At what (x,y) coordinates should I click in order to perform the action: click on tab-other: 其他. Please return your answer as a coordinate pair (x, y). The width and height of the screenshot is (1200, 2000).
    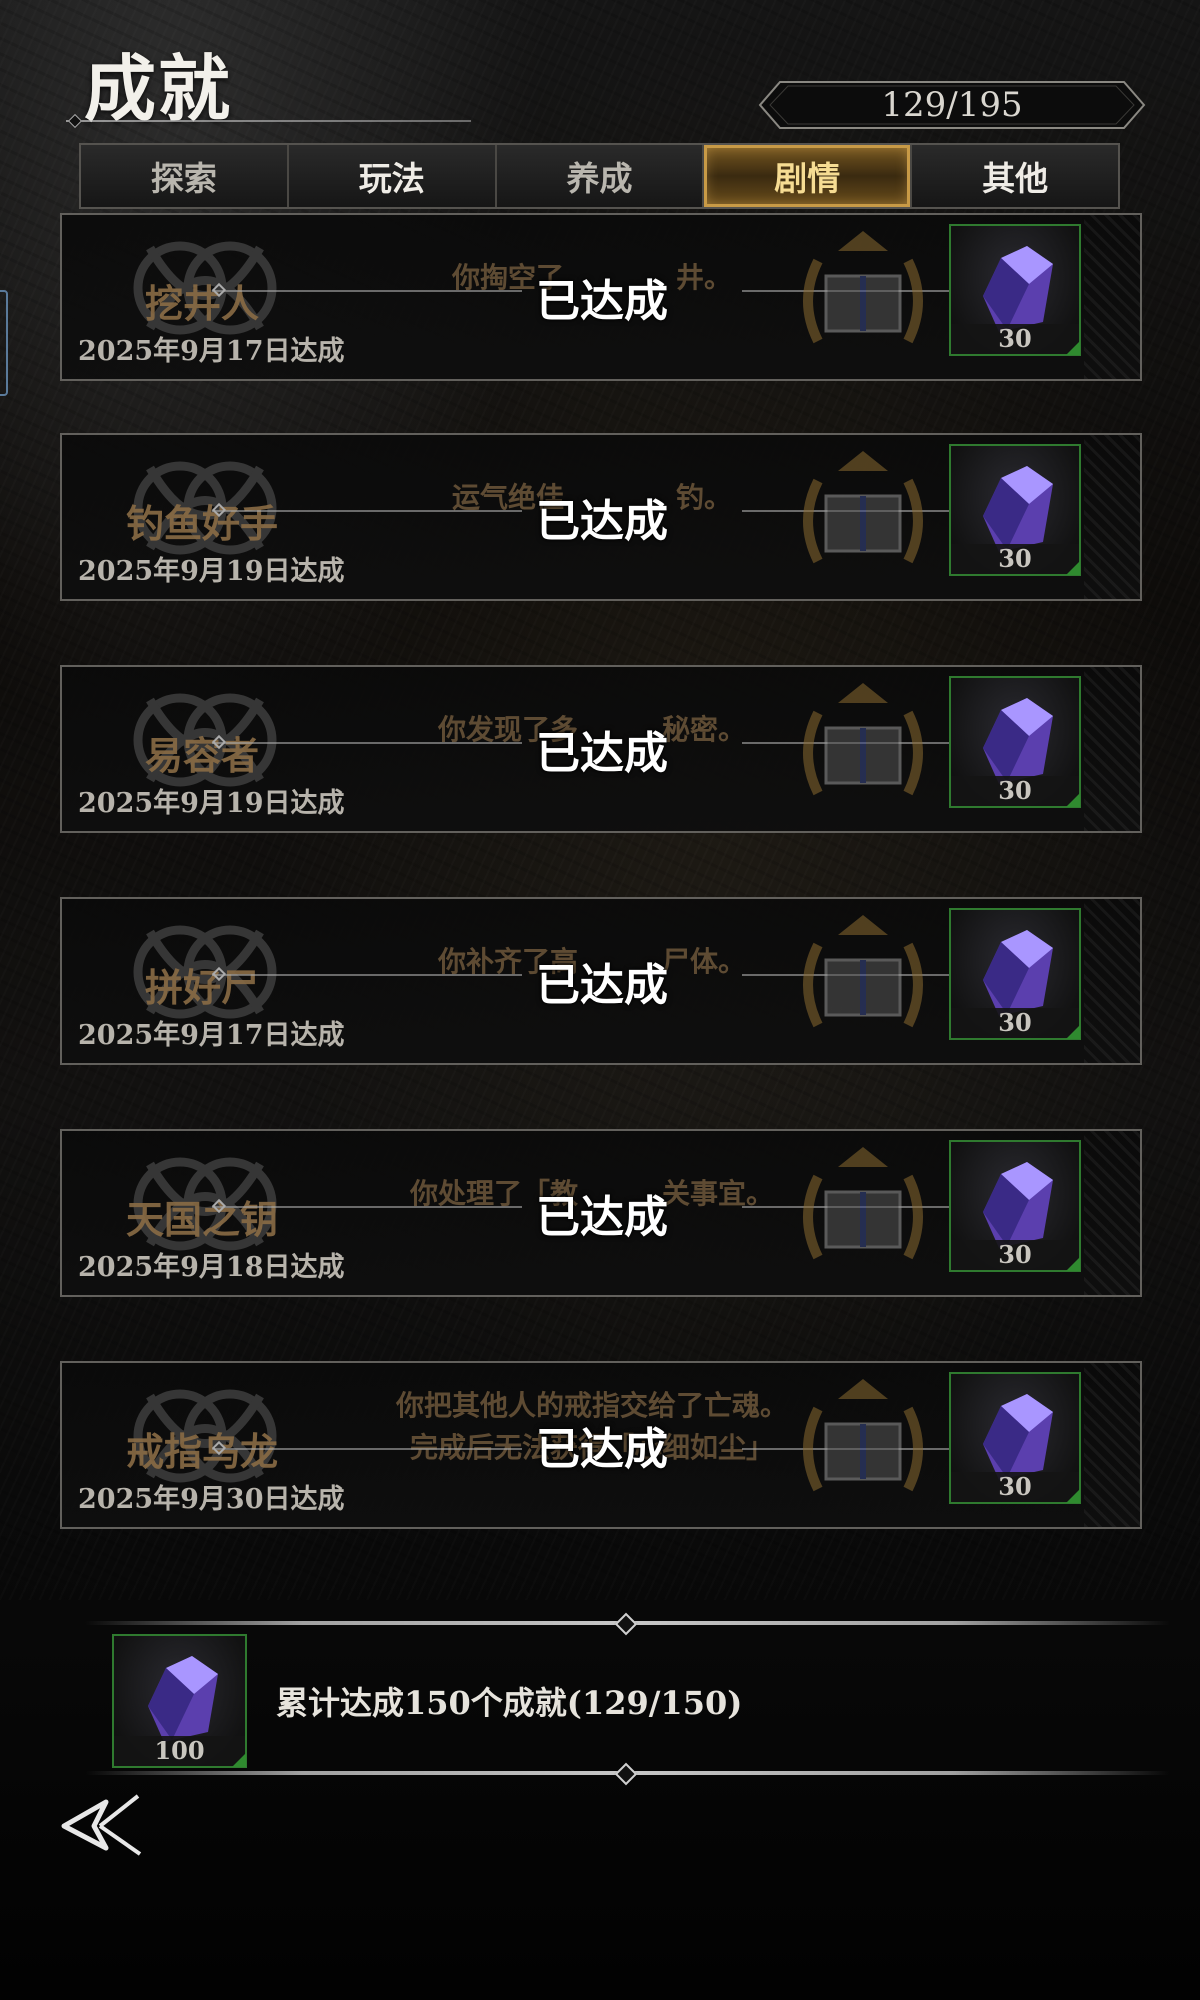
    Looking at the image, I should click on (1015, 176).